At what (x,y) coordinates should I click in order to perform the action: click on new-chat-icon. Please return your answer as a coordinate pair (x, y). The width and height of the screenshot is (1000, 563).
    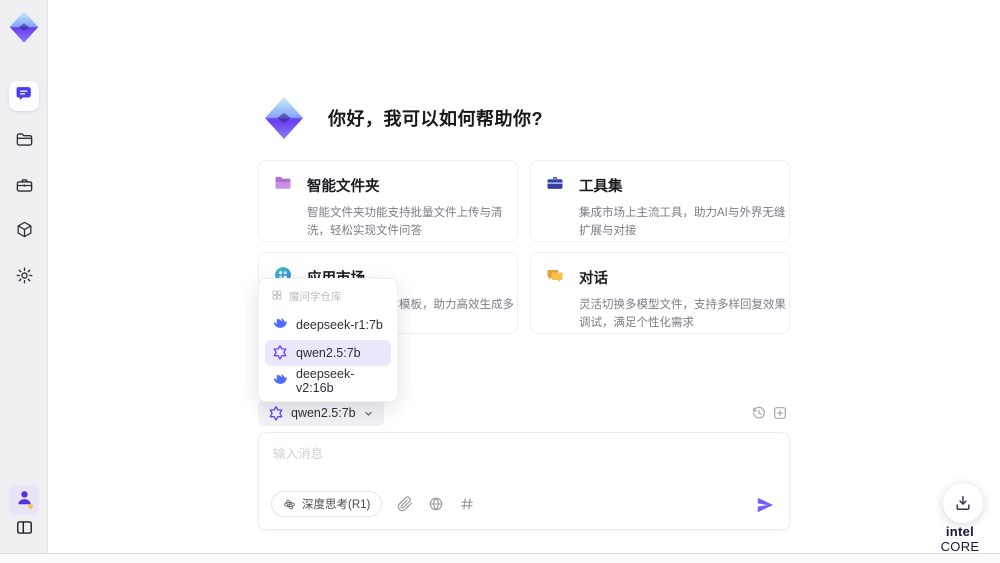
    Looking at the image, I should click on (780, 413).